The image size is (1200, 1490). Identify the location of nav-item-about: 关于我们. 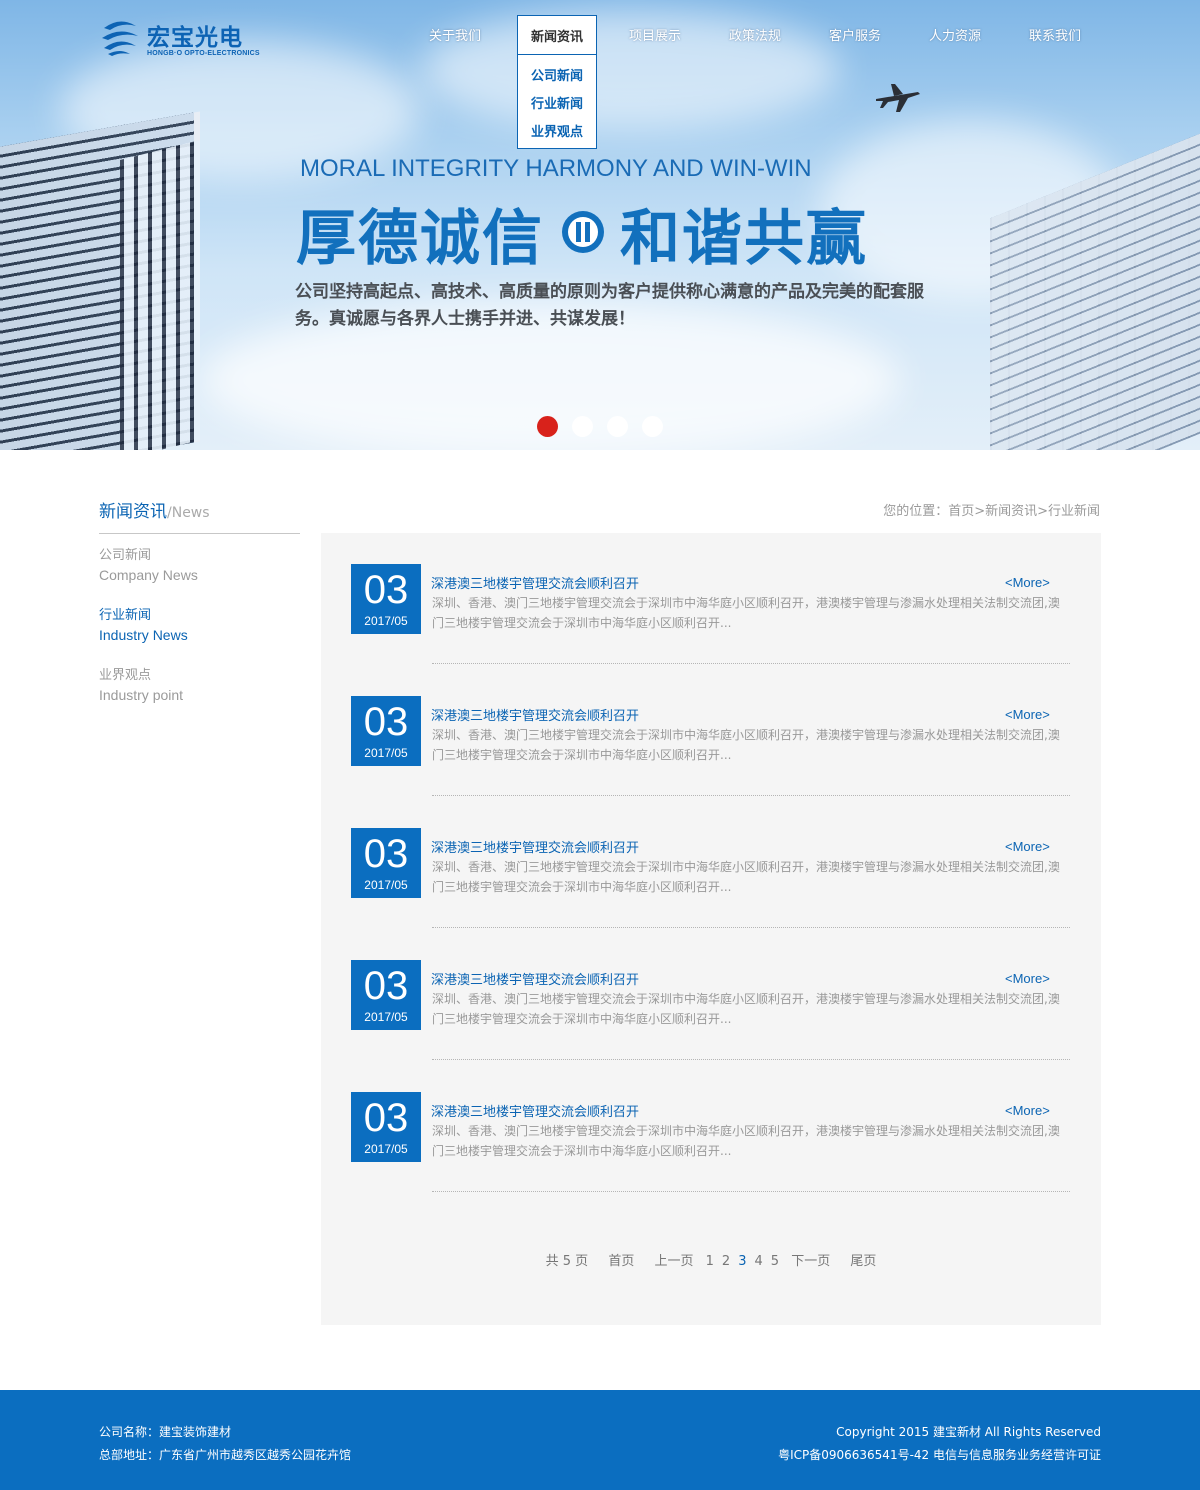
(455, 34).